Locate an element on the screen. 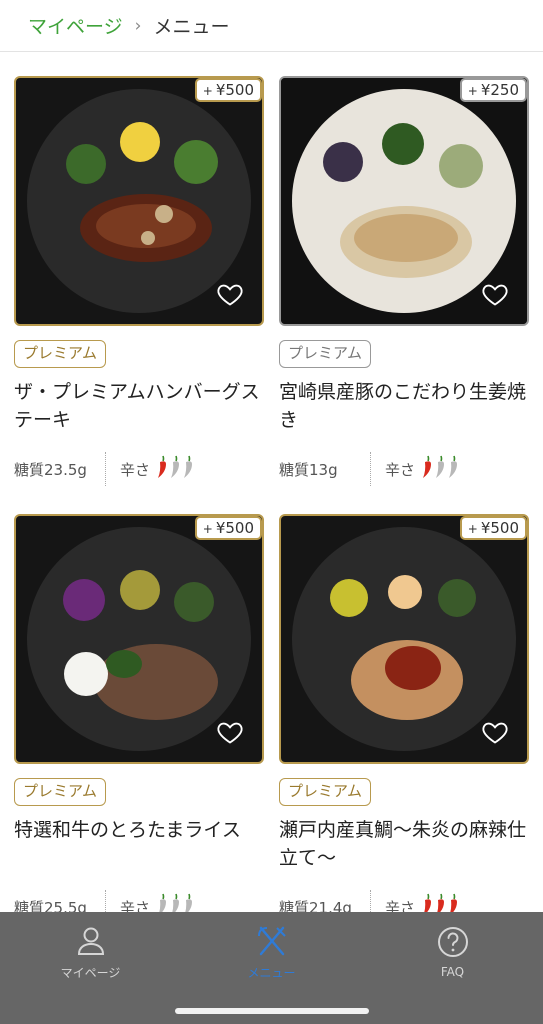  tab-menu: メニュー is located at coordinates (271, 952).